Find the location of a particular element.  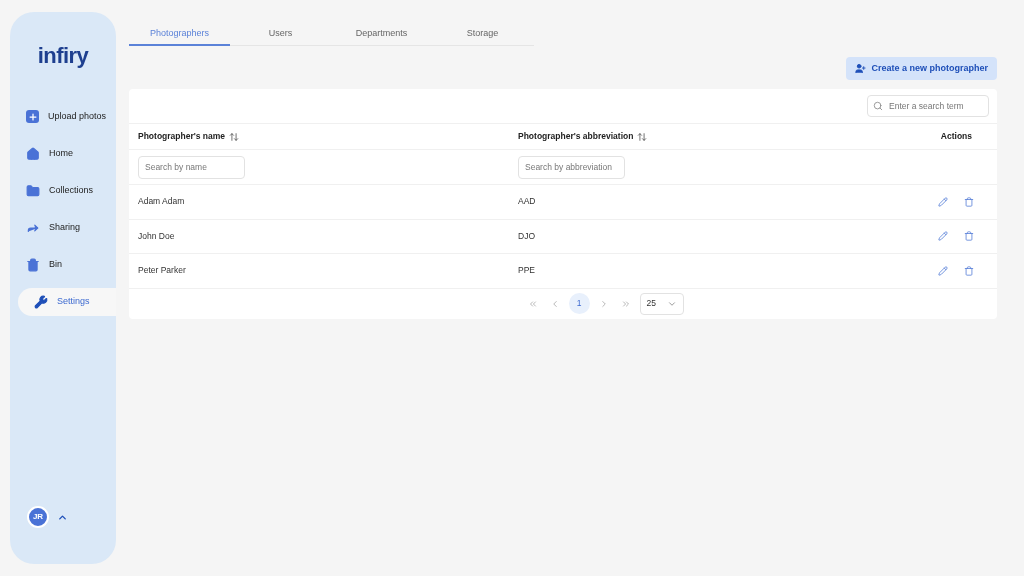

table-cell: Peter Parker is located at coordinates (162, 270).